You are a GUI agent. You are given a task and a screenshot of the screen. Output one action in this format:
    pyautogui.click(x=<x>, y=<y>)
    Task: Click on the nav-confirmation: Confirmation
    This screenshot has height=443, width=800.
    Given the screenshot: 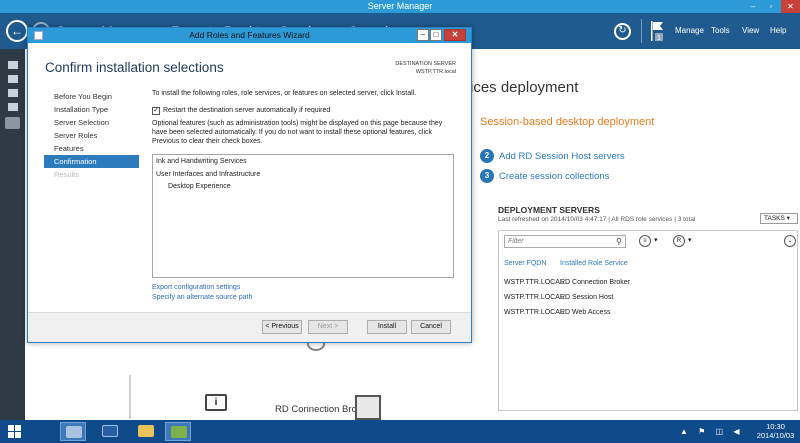 What is the action you would take?
    pyautogui.click(x=91, y=161)
    